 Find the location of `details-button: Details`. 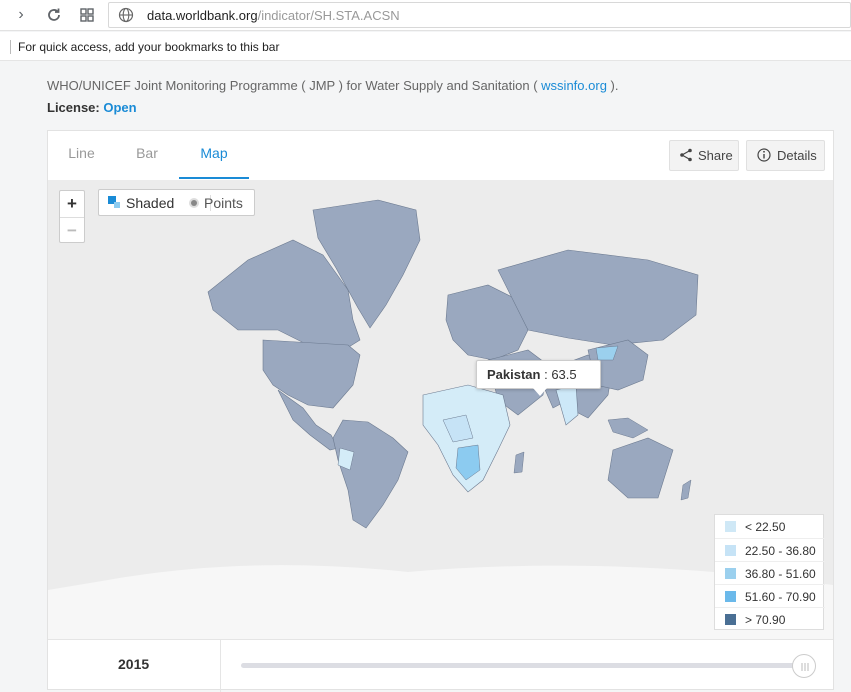

details-button: Details is located at coordinates (785, 155).